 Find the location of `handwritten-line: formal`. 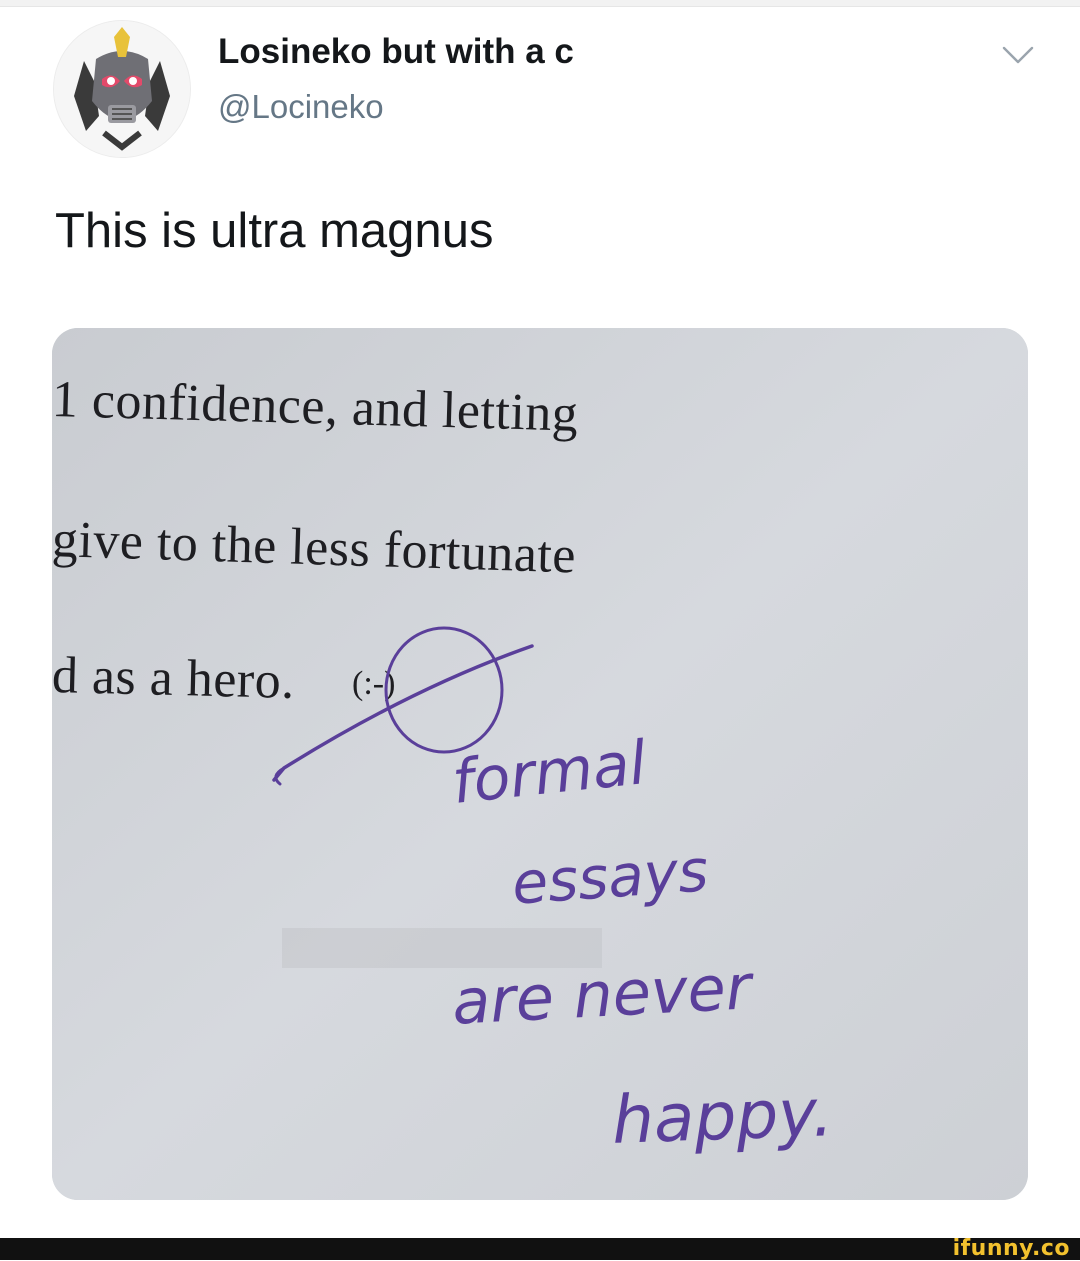

handwritten-line: formal is located at coordinates (549, 773).